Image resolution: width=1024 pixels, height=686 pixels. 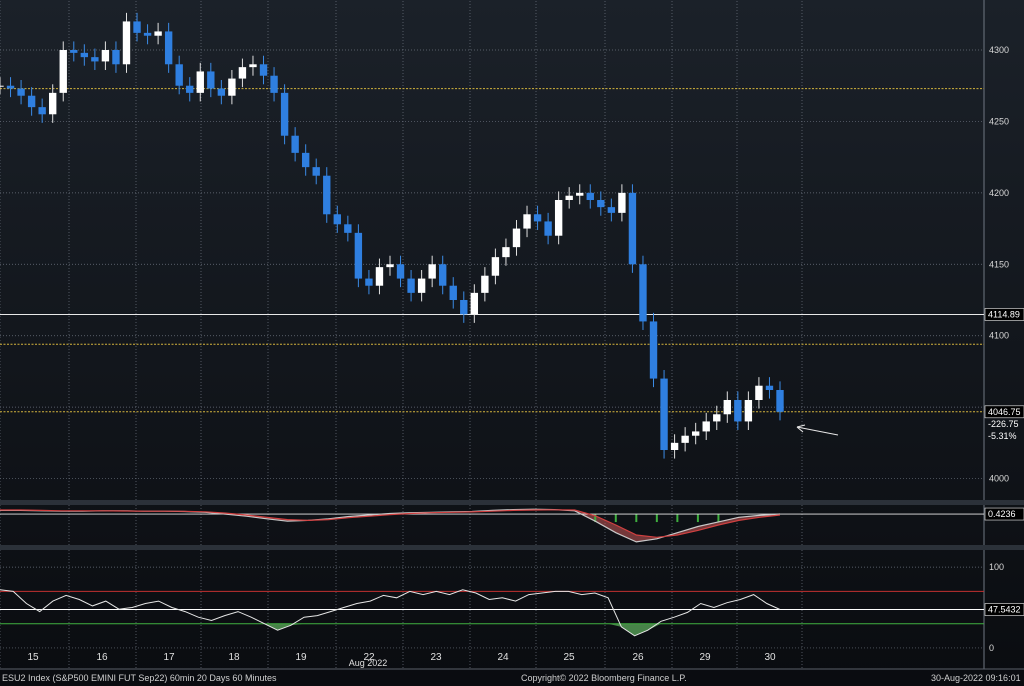 I want to click on x-tick-label: 25, so click(x=569, y=657).